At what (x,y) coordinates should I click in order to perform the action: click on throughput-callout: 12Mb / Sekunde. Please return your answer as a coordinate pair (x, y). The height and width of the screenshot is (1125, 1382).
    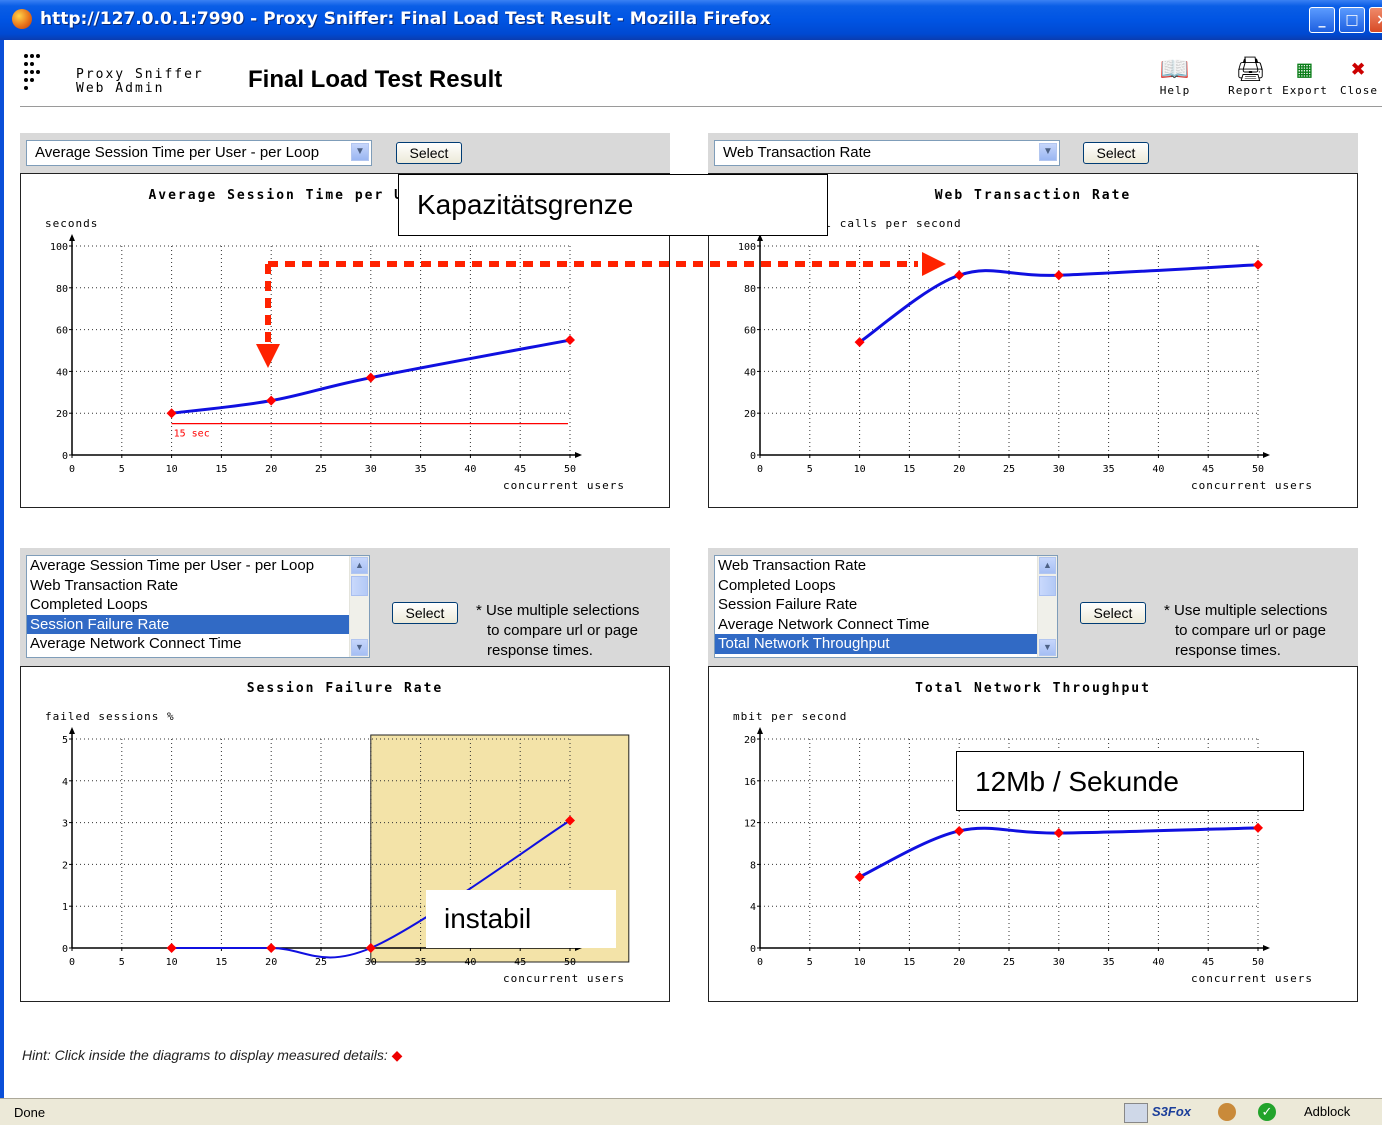
    Looking at the image, I should click on (1130, 781).